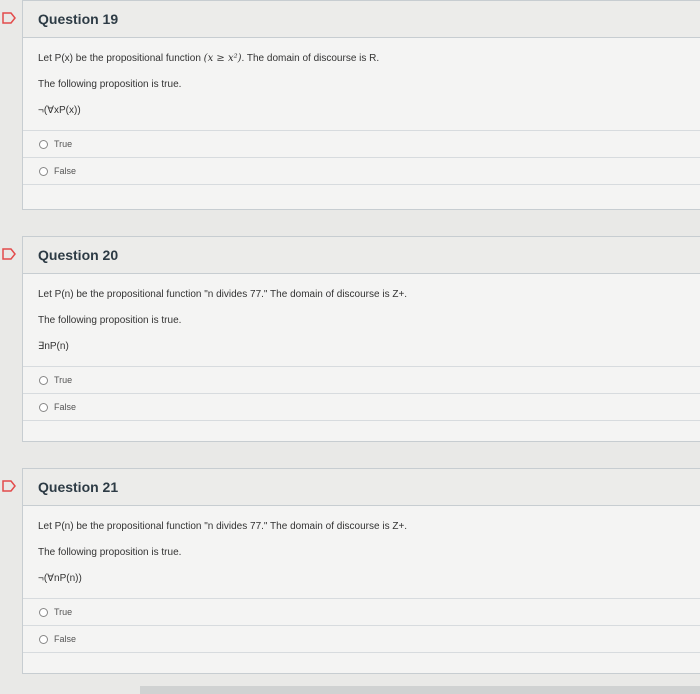  What do you see at coordinates (361, 19) in the screenshot?
I see `question-title: Question 19` at bounding box center [361, 19].